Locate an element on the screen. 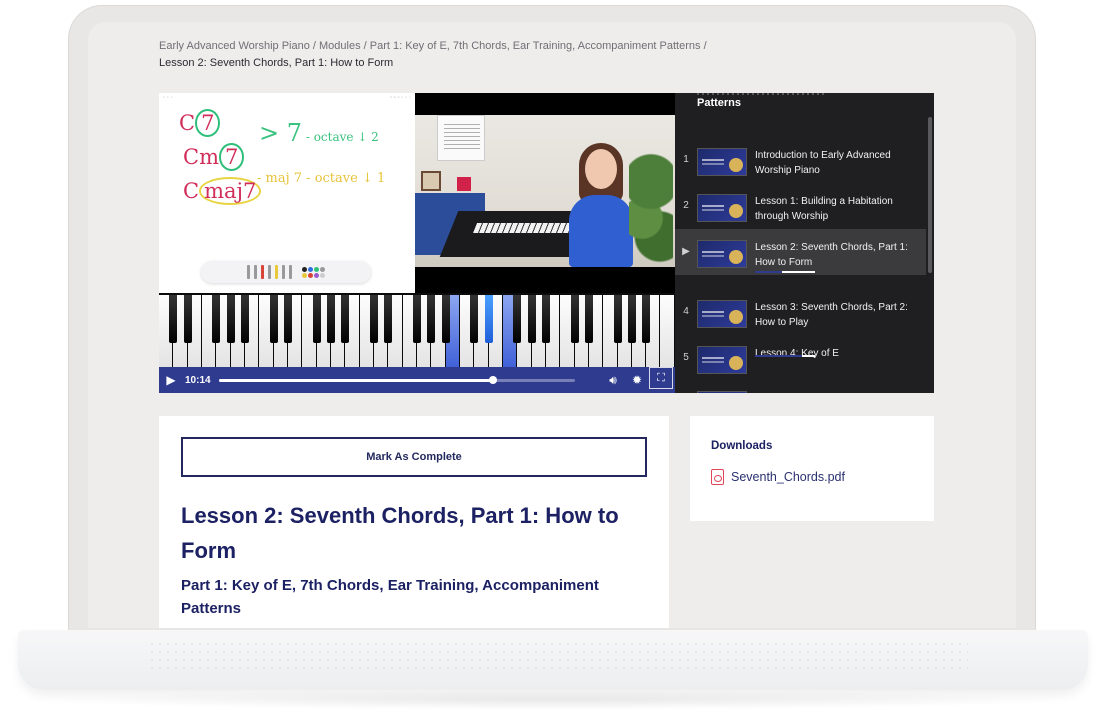 This screenshot has width=1106, height=720. plant is located at coordinates (651, 206).